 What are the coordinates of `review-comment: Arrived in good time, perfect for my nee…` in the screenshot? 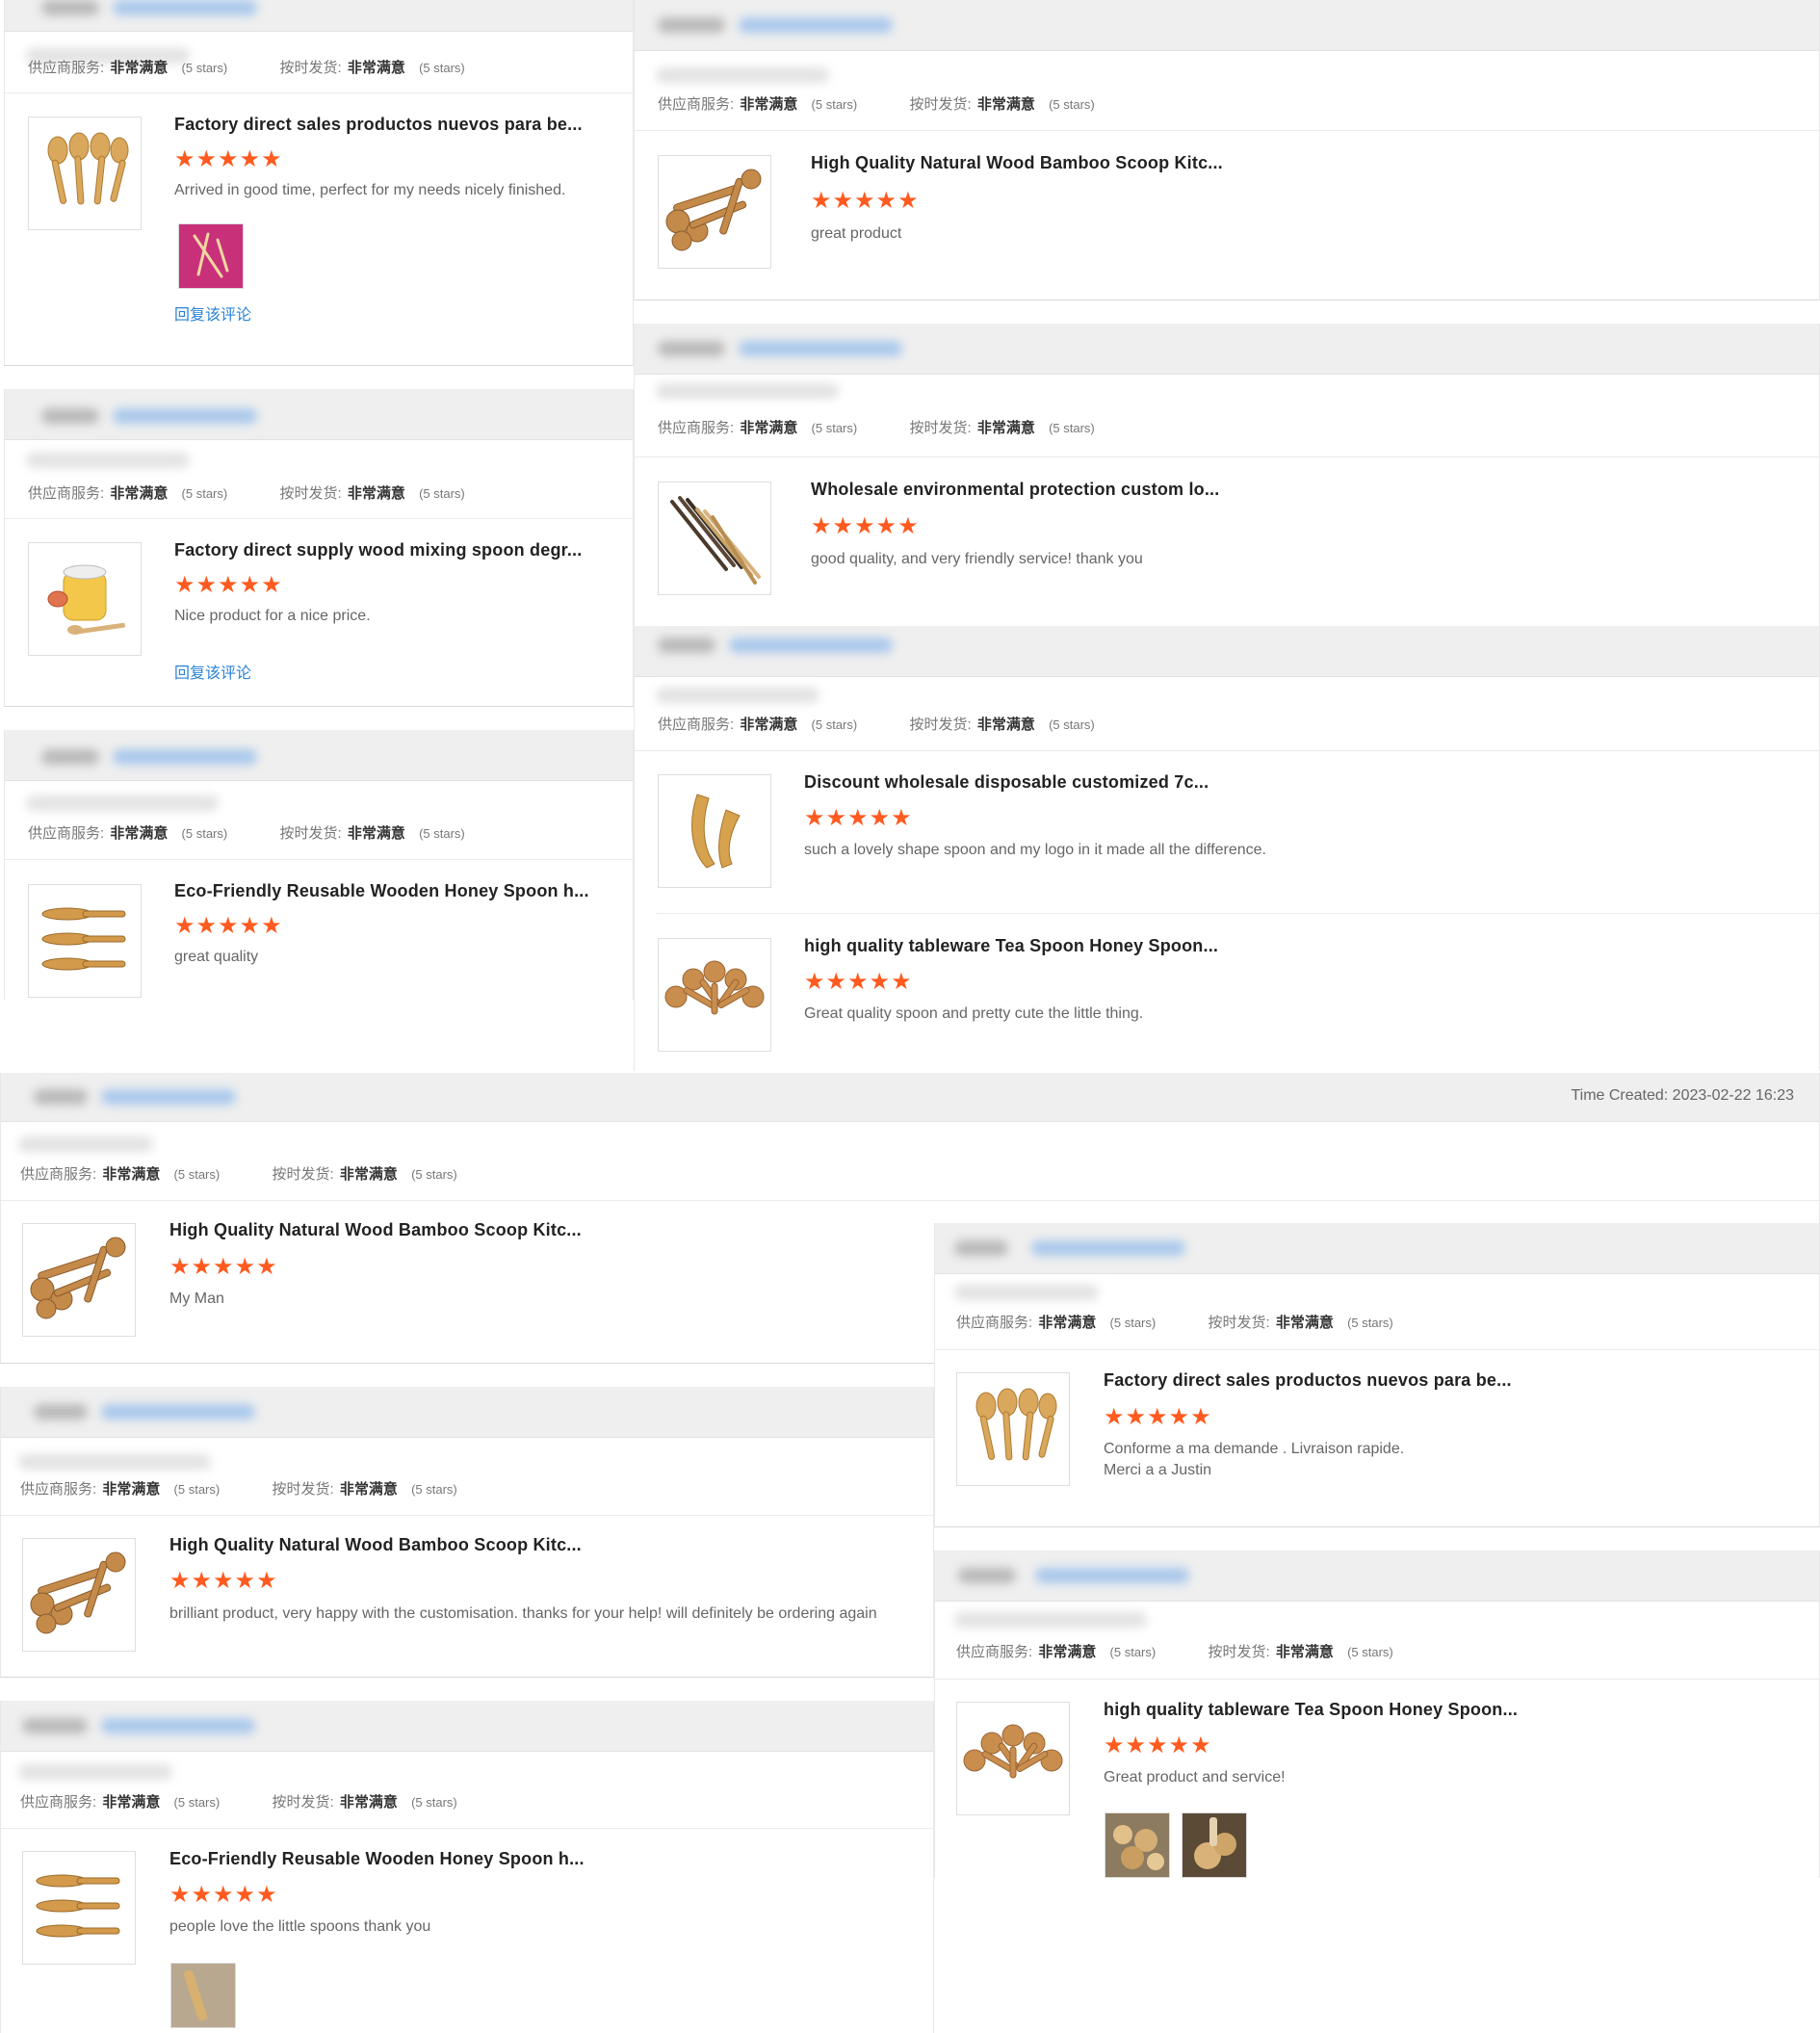 It's located at (370, 190).